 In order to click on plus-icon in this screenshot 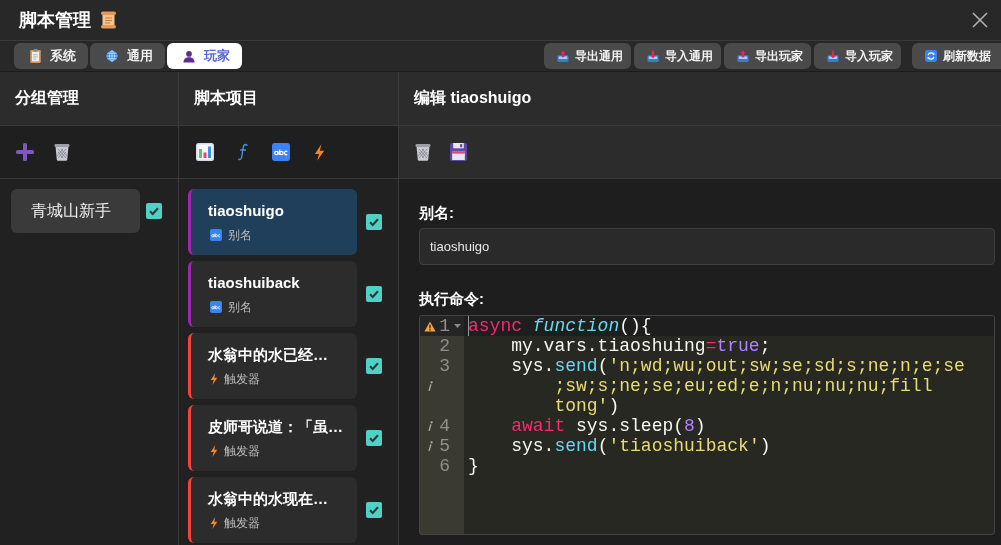, I will do `click(25, 152)`.